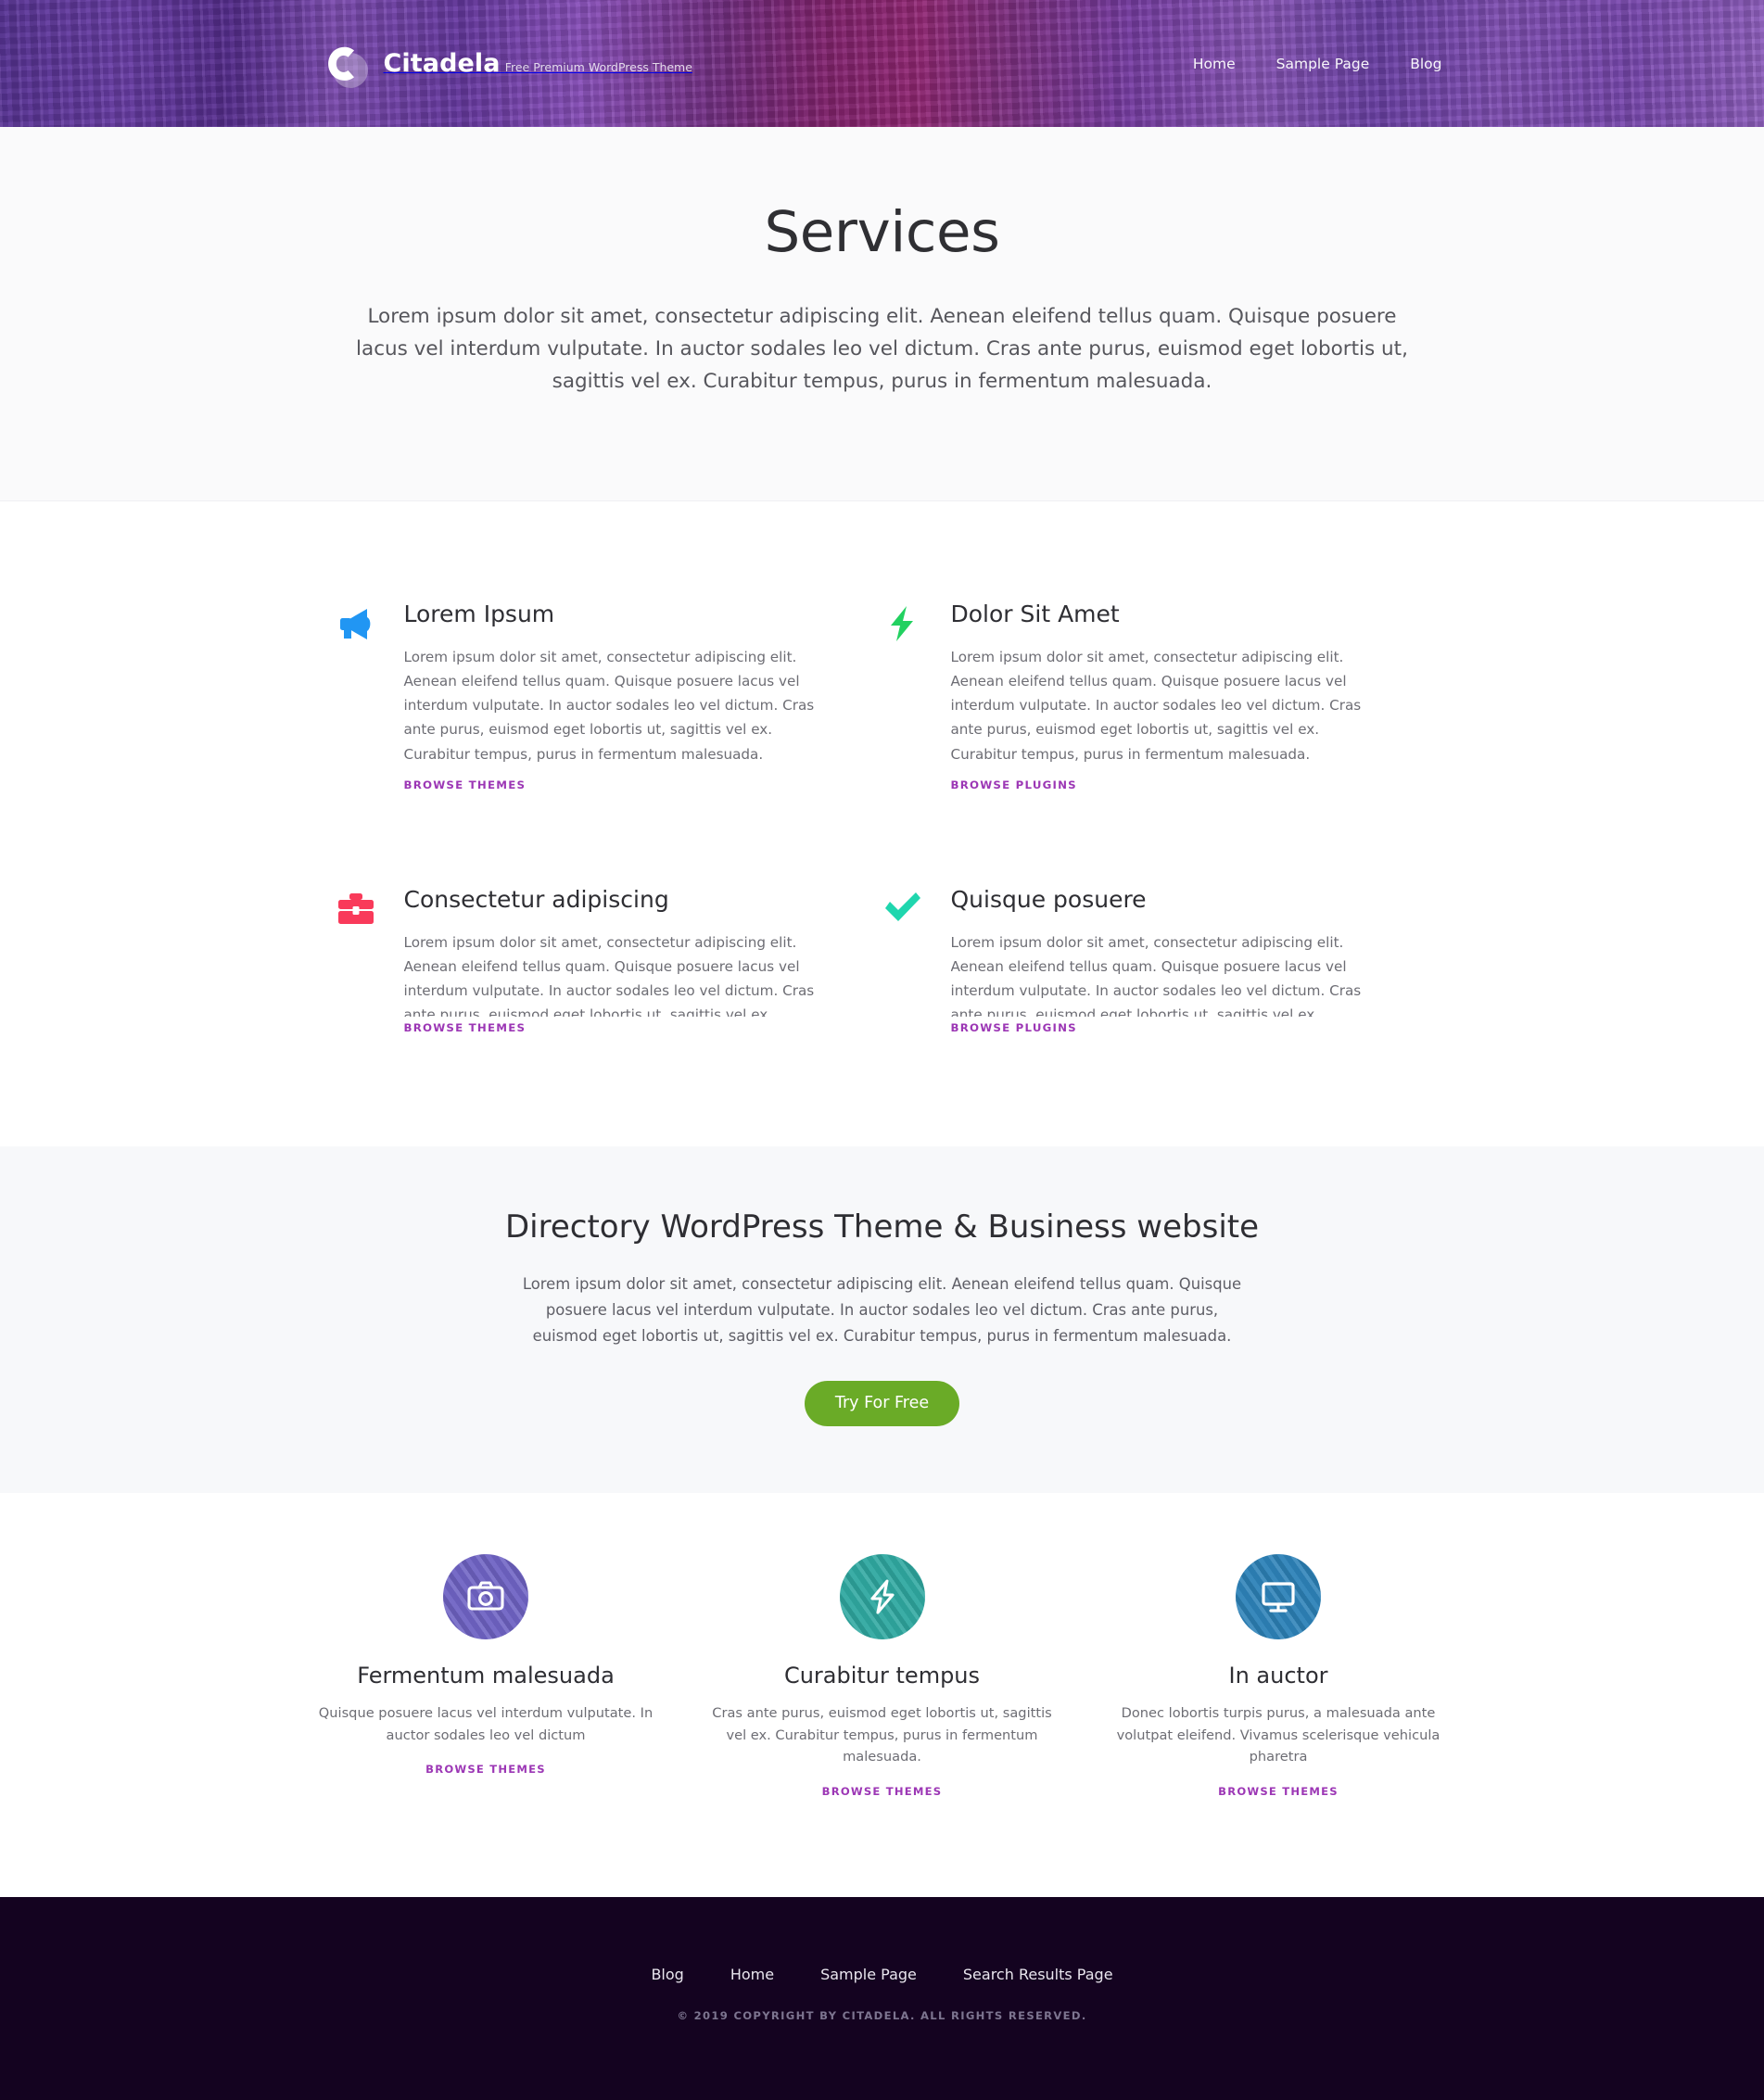 The height and width of the screenshot is (2100, 1764). I want to click on nav-item-sample-page: Sample Page, so click(1323, 64).